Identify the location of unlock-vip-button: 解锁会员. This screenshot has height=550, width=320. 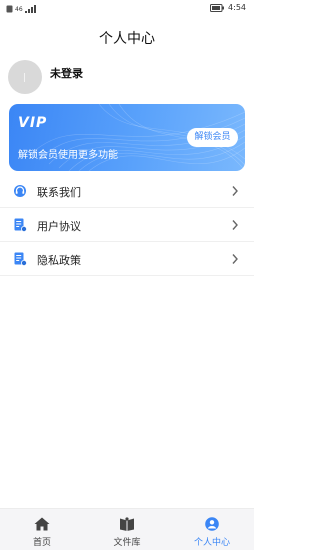
(212, 137).